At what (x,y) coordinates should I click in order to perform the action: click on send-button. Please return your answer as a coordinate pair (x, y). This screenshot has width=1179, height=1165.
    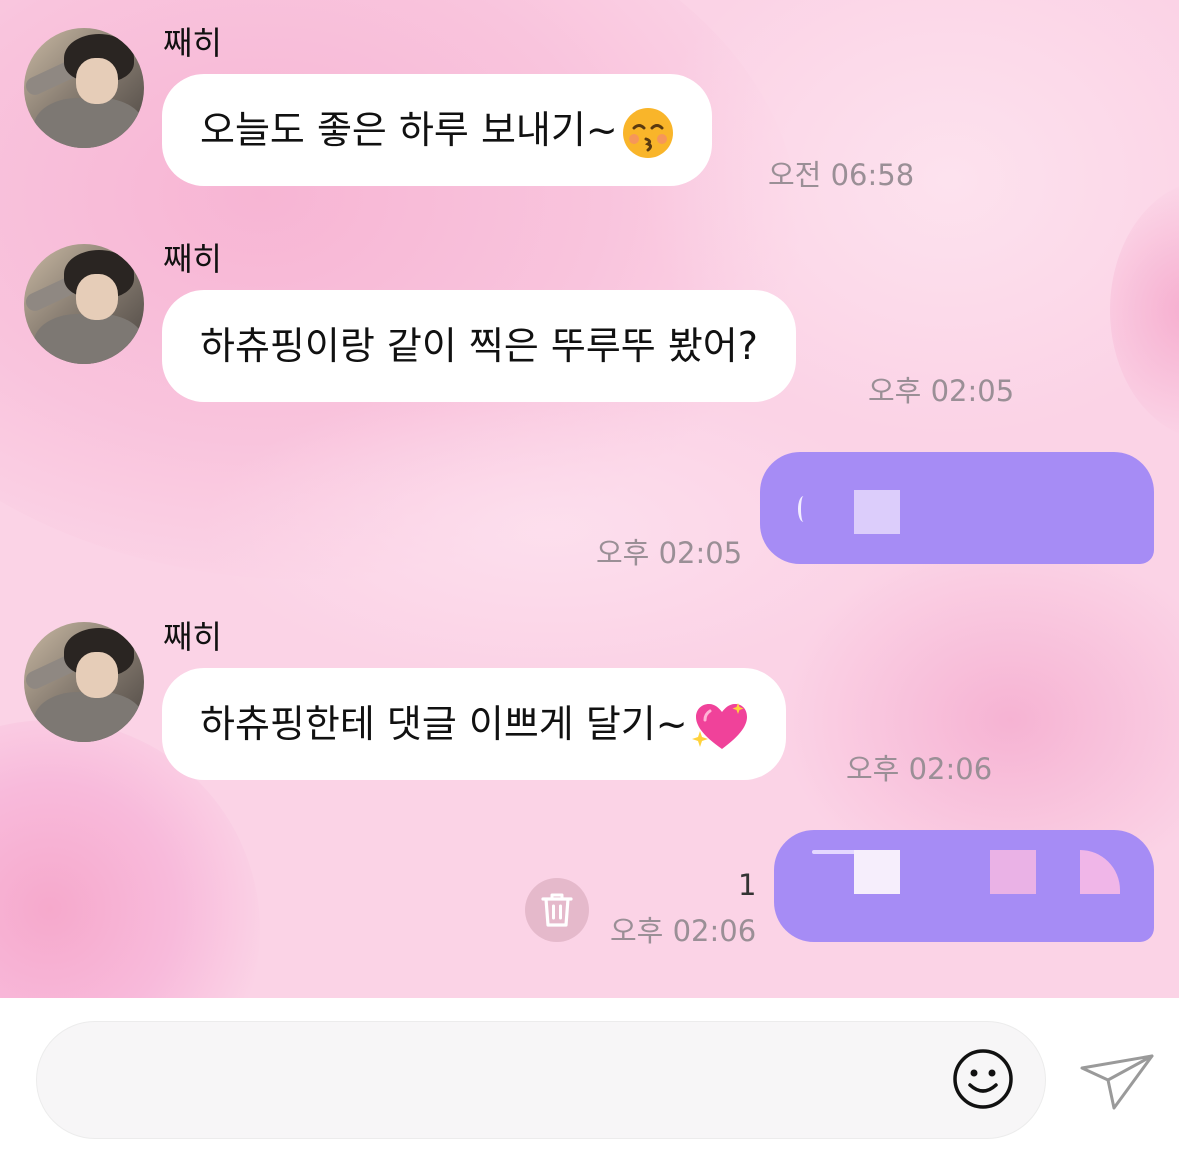
    Looking at the image, I should click on (1117, 1081).